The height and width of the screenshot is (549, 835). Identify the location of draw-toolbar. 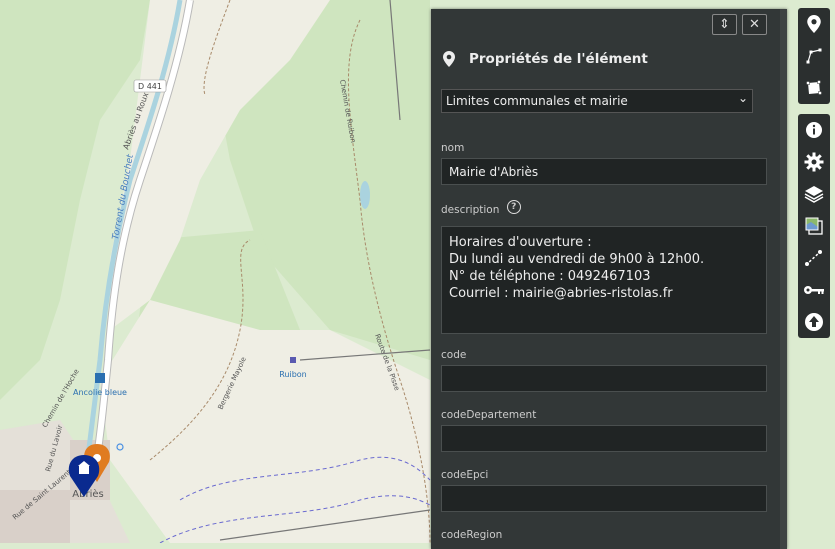
(814, 56).